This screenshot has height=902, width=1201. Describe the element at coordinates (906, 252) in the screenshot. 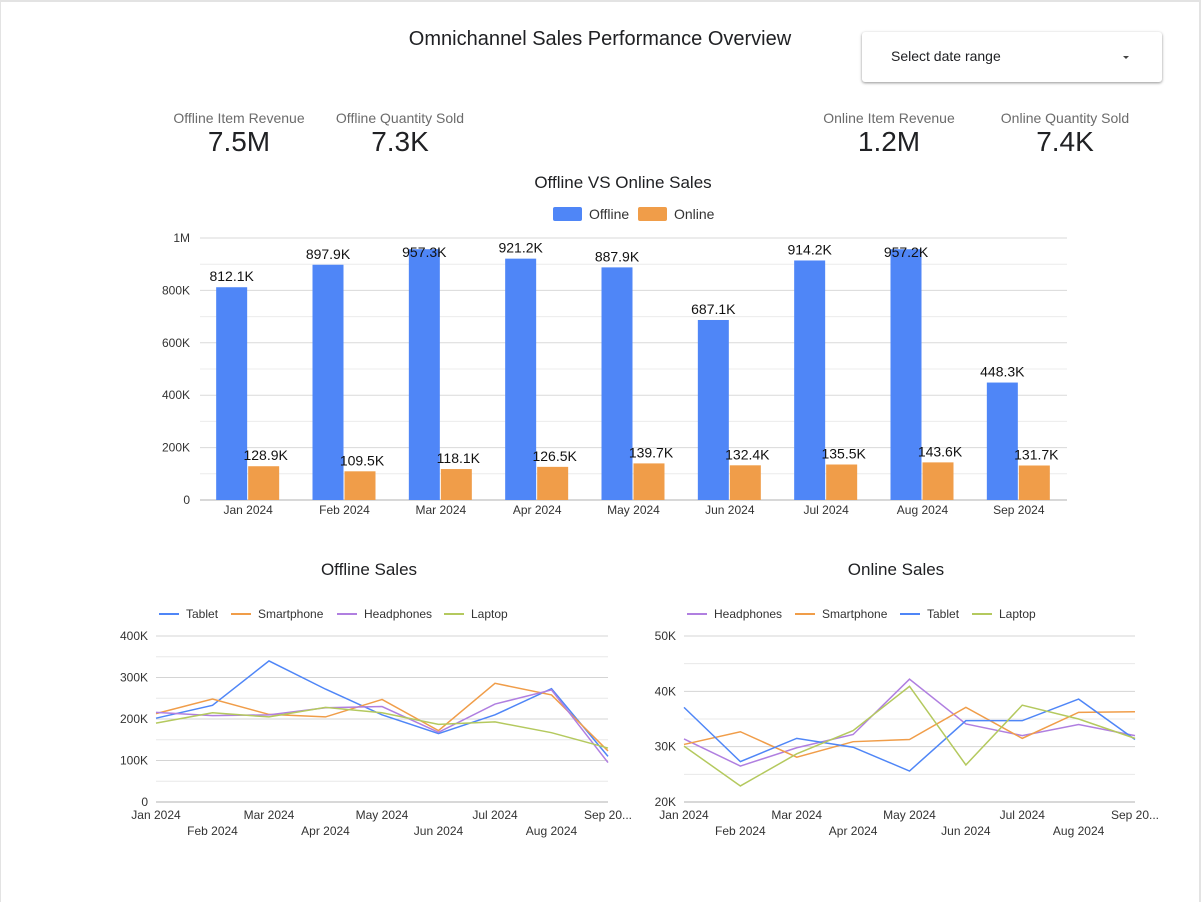

I see `data-label-offline: 957.2K` at that location.